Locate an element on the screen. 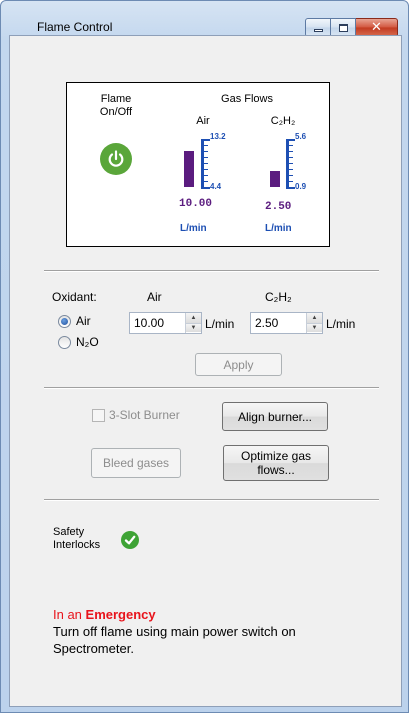  emergency-prefix: In an is located at coordinates (69, 614).